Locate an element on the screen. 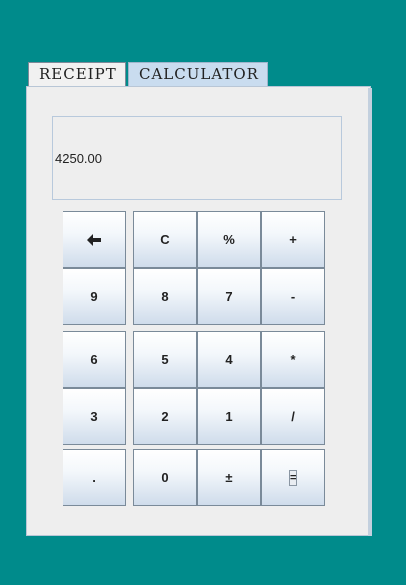 The height and width of the screenshot is (585, 406). digit-3-button: 3 is located at coordinates (94, 416).